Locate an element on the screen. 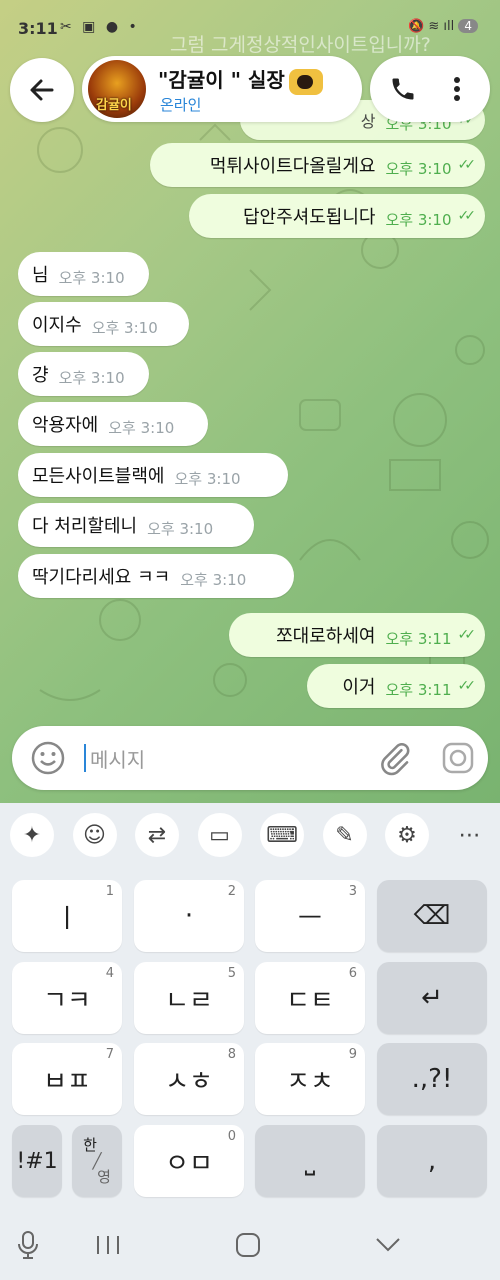  ai-sparkle-button: ✦ is located at coordinates (32, 835).